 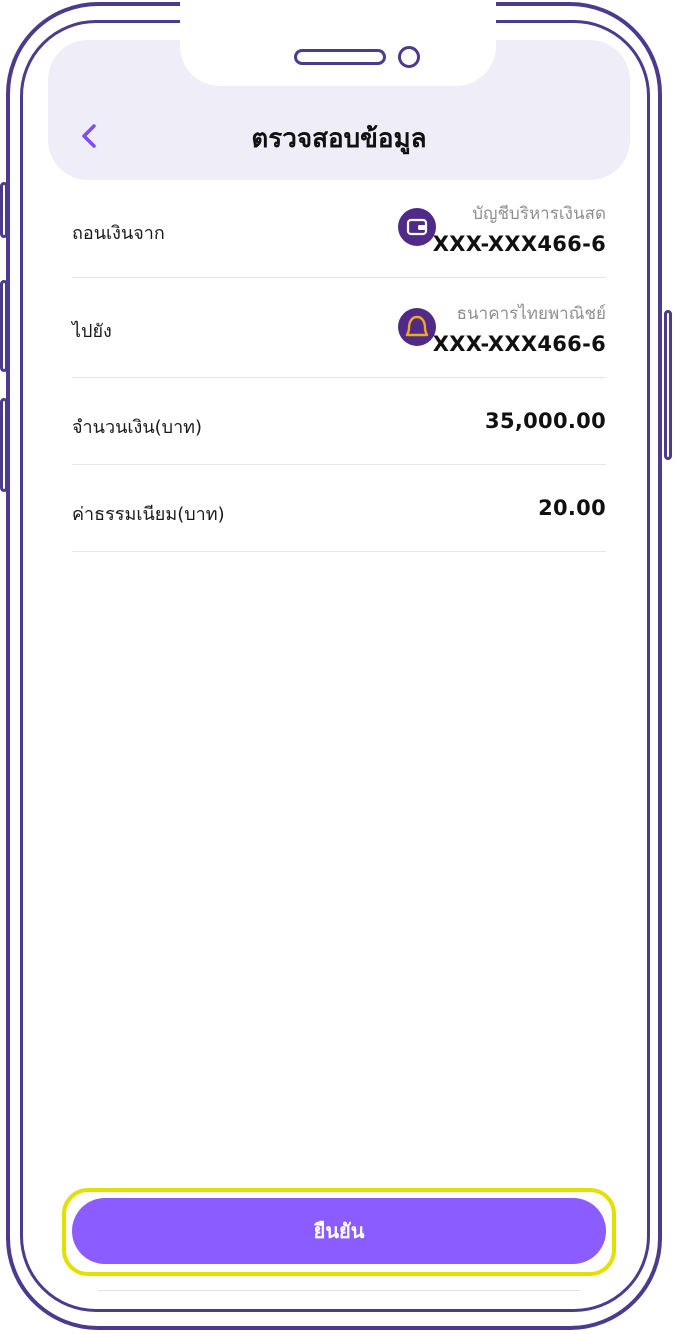 What do you see at coordinates (148, 514) in the screenshot?
I see `row-label: ค่าธรรมเนียม(บาท)` at bounding box center [148, 514].